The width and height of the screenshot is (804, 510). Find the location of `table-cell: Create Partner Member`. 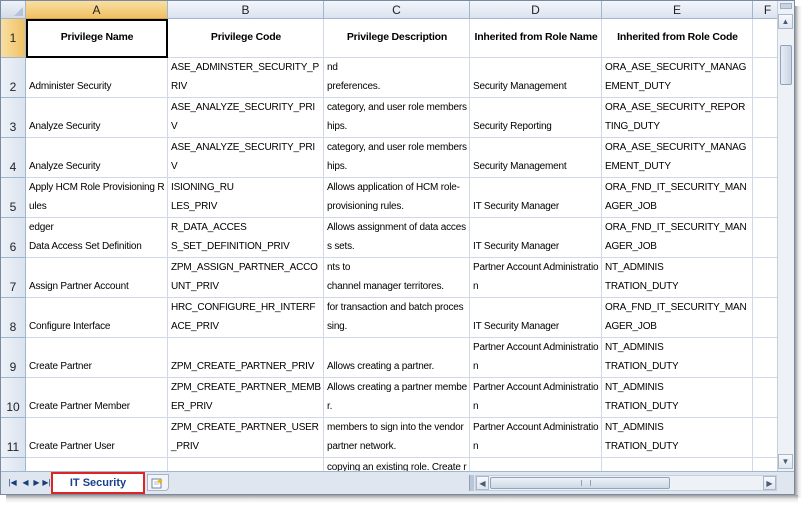

table-cell: Create Partner Member is located at coordinates (97, 398).